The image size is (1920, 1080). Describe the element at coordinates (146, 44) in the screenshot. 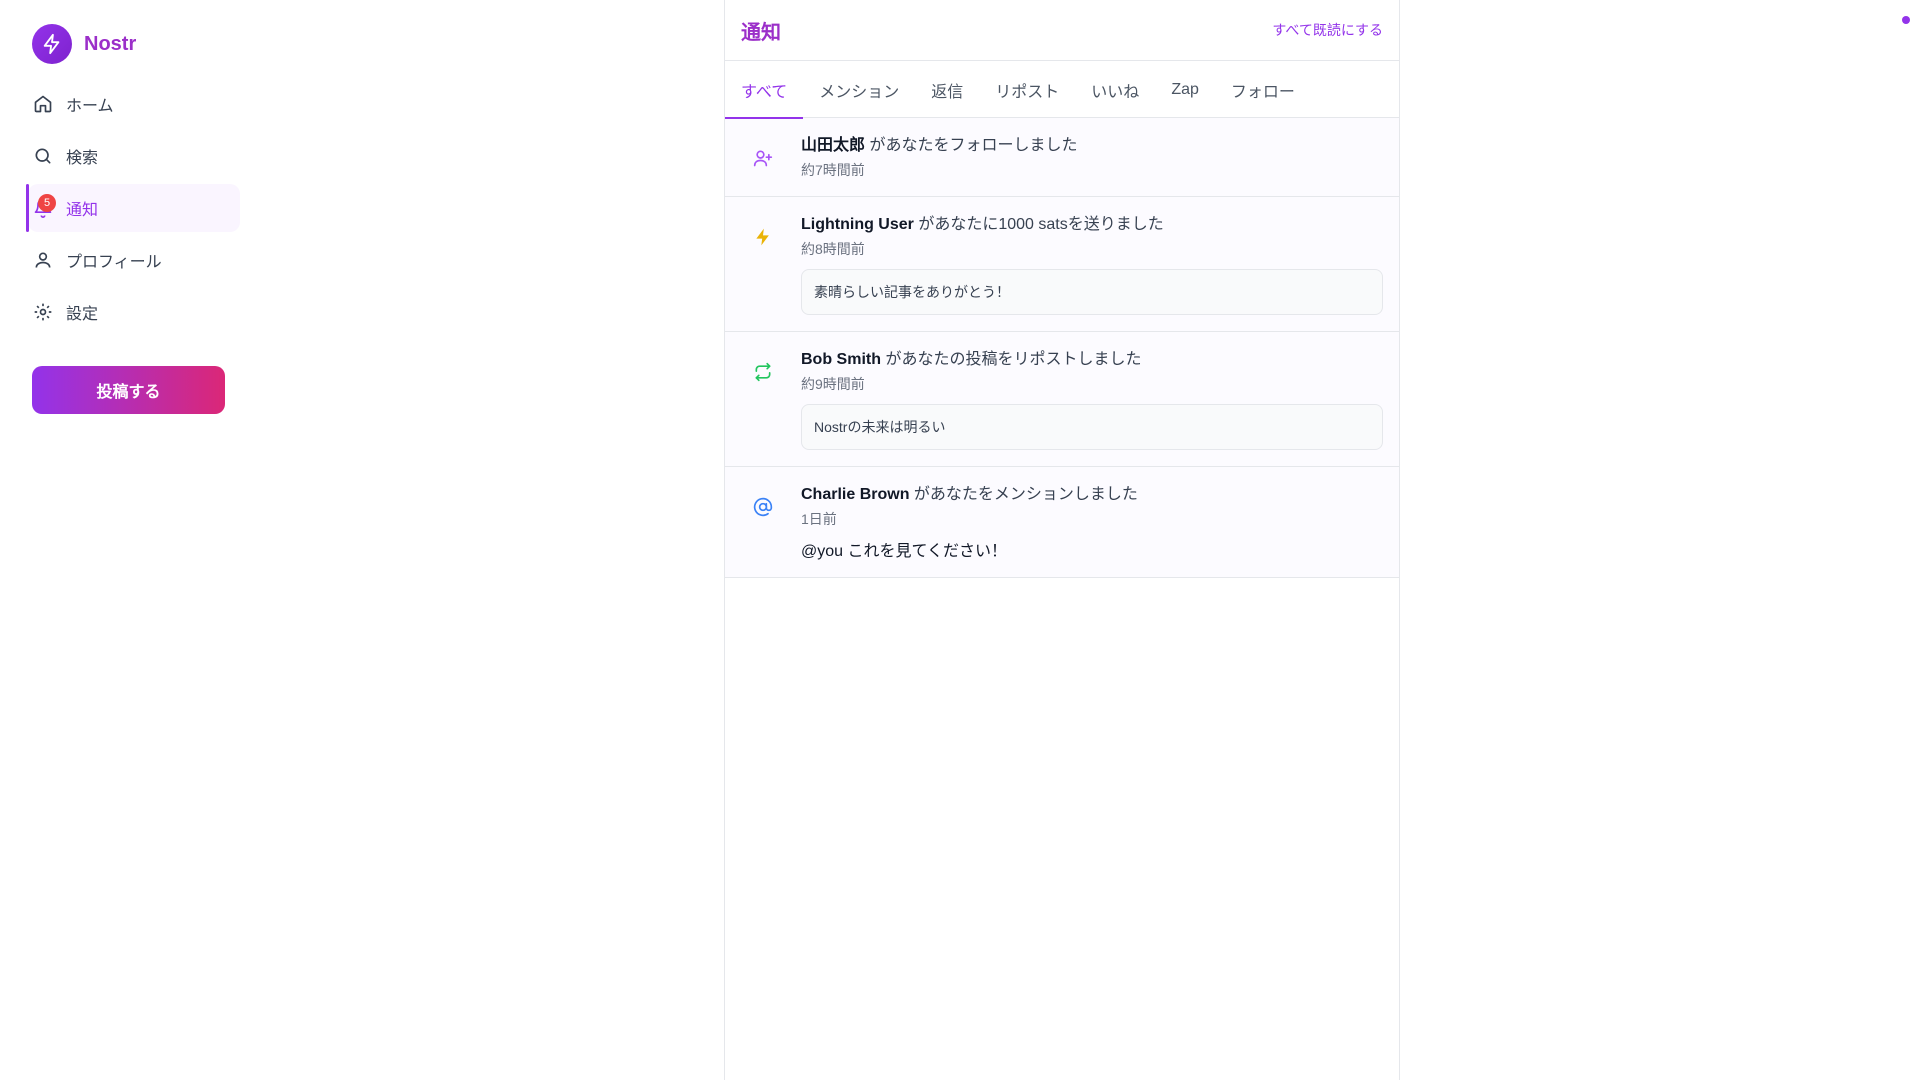

I see `brand: Nostr` at that location.